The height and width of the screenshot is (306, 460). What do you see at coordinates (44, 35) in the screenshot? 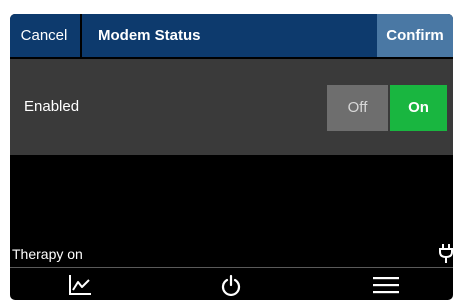
I see `cancel-button: Cancel` at bounding box center [44, 35].